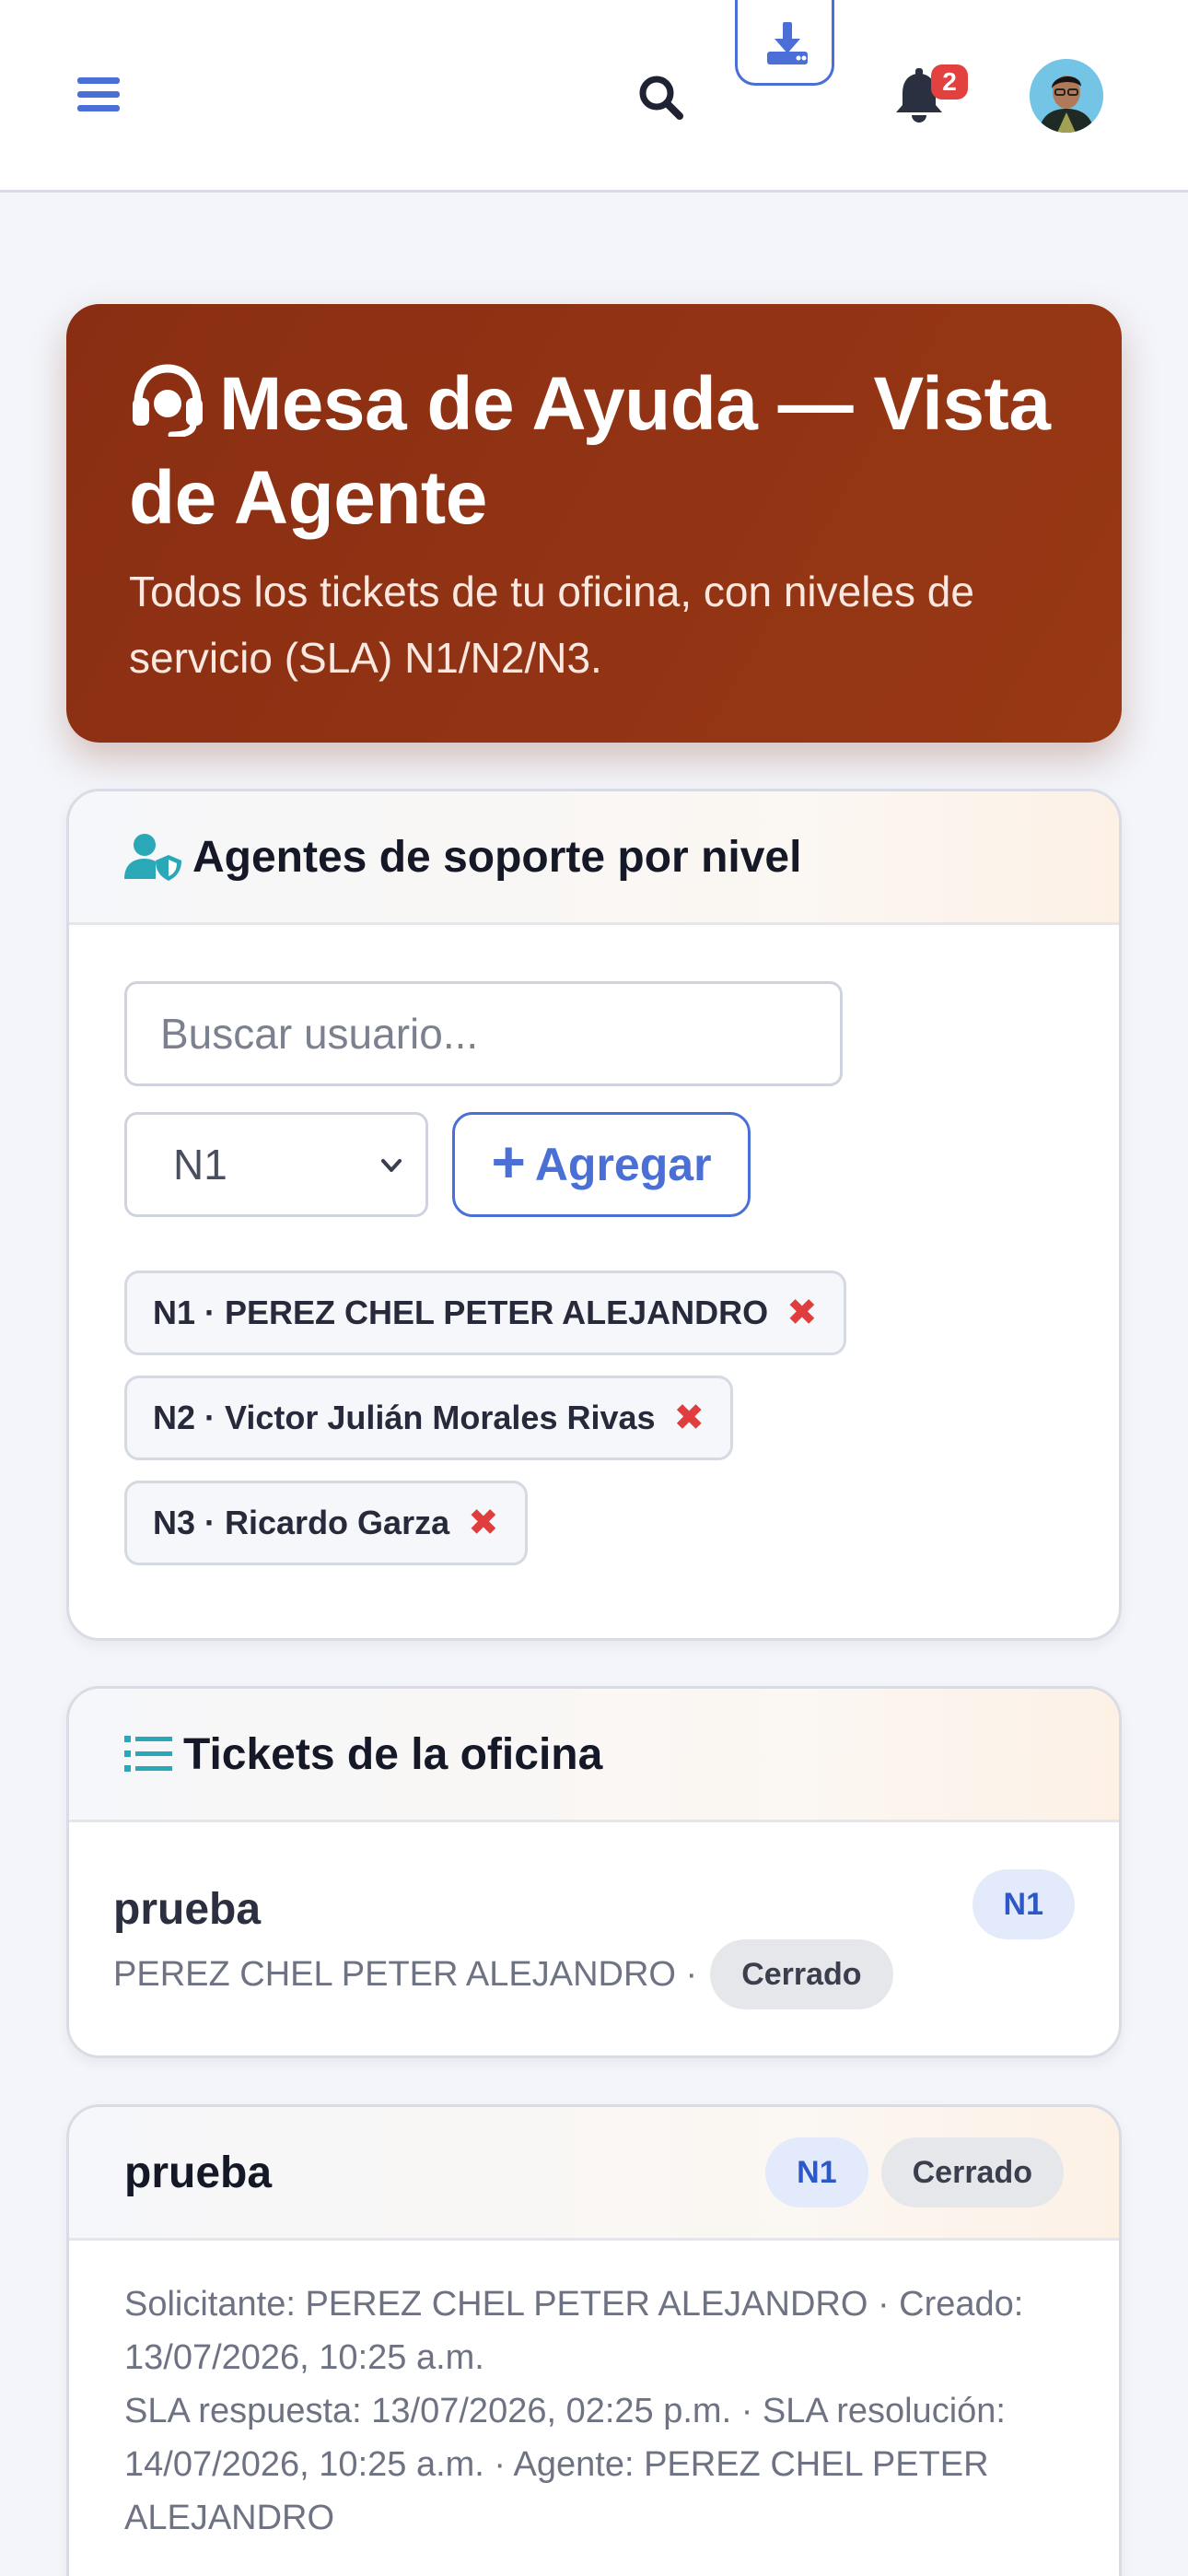 This screenshot has width=1188, height=2576. I want to click on chevron-down-icon, so click(391, 1165).